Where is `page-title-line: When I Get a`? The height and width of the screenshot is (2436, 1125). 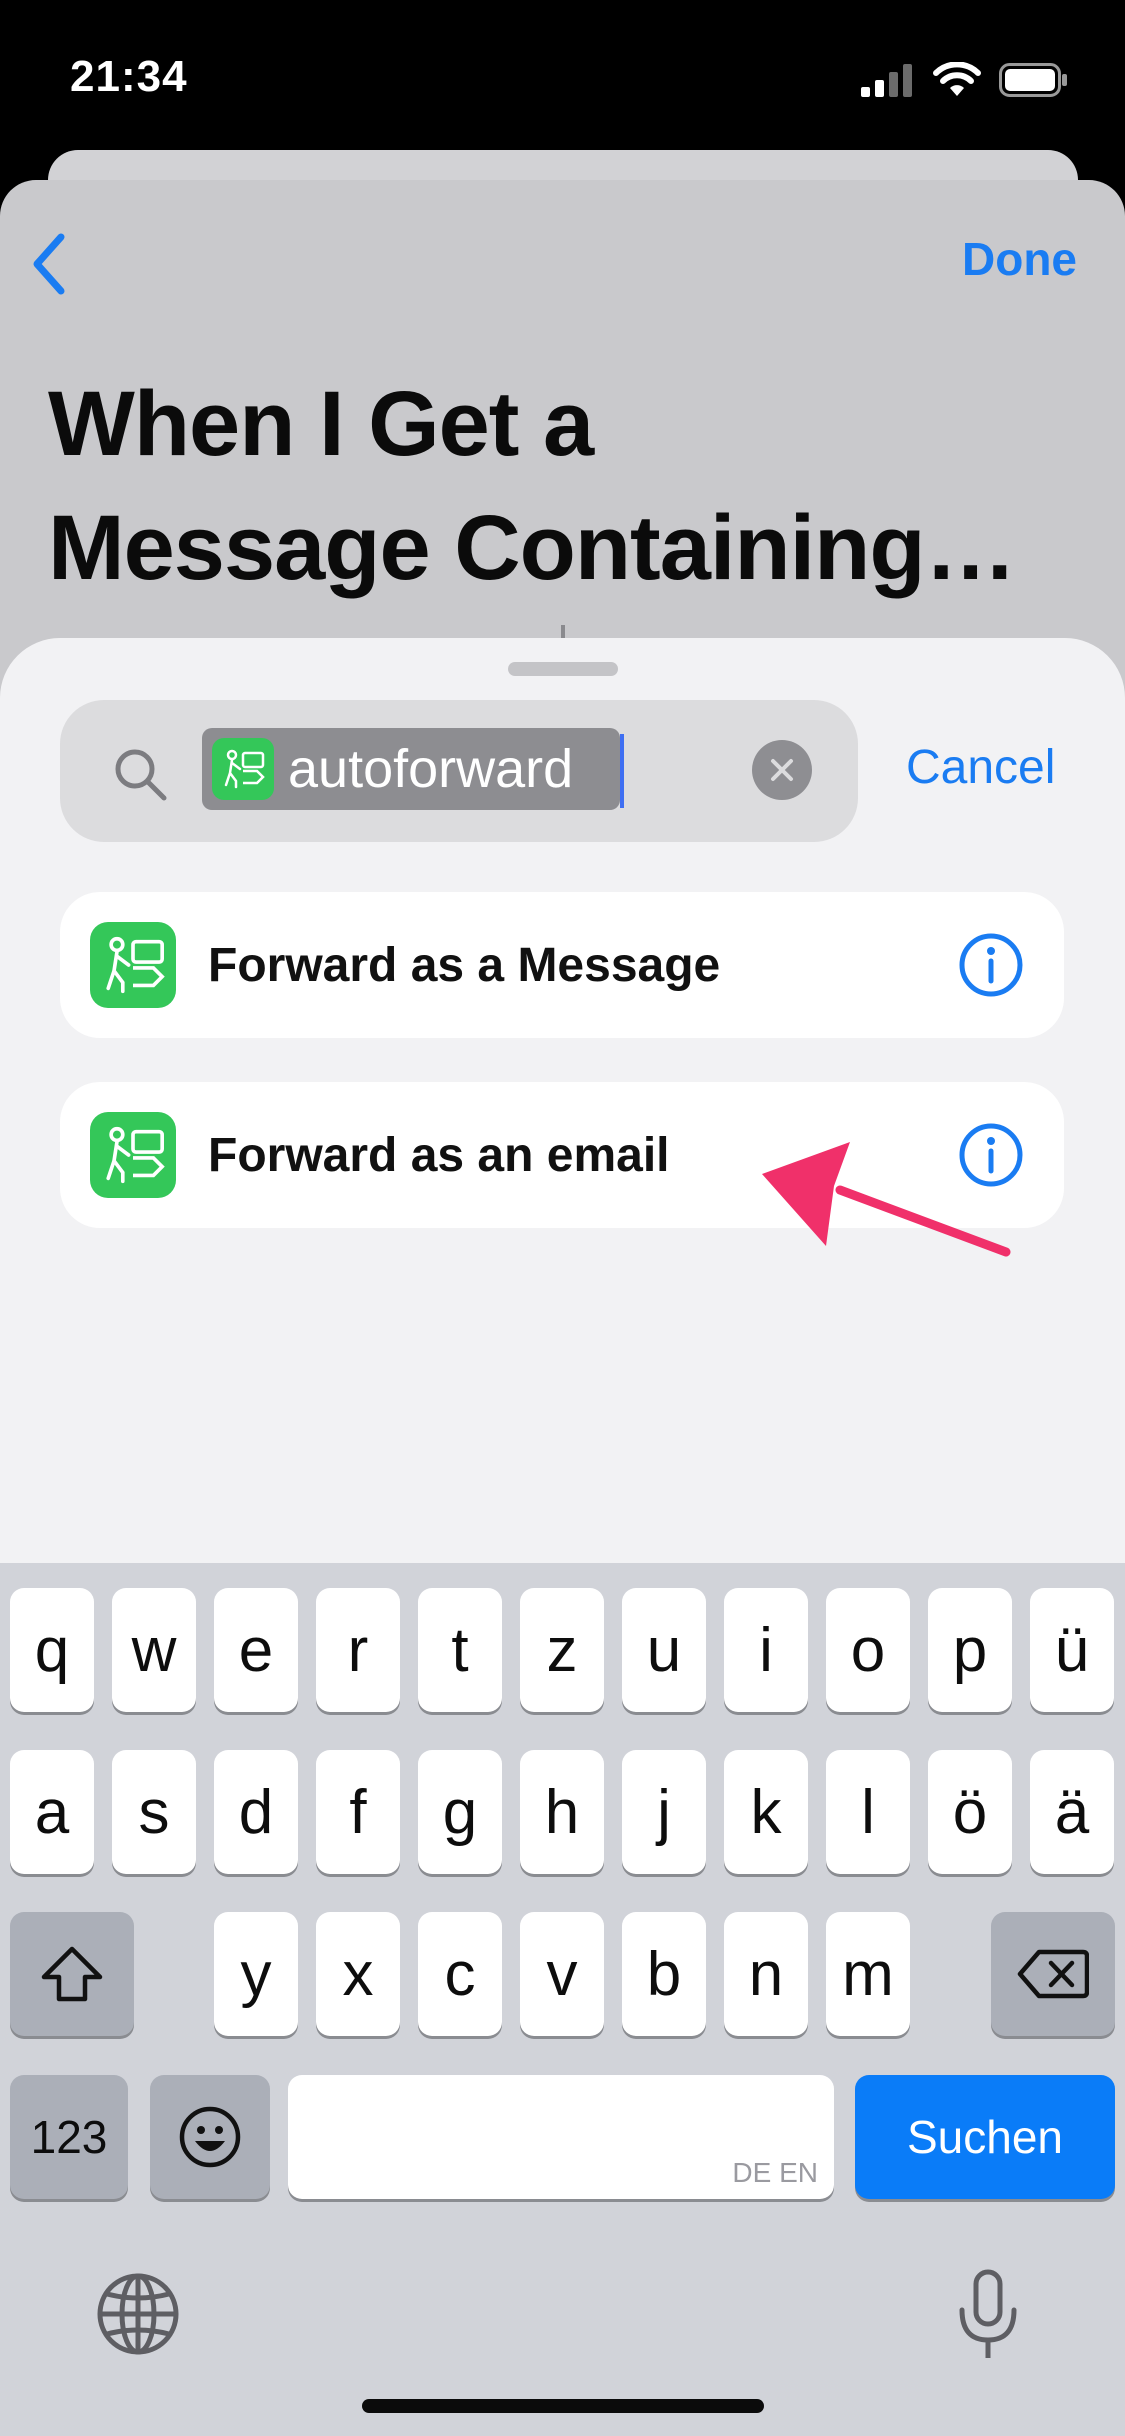
page-title-line: When I Get a is located at coordinates (321, 424).